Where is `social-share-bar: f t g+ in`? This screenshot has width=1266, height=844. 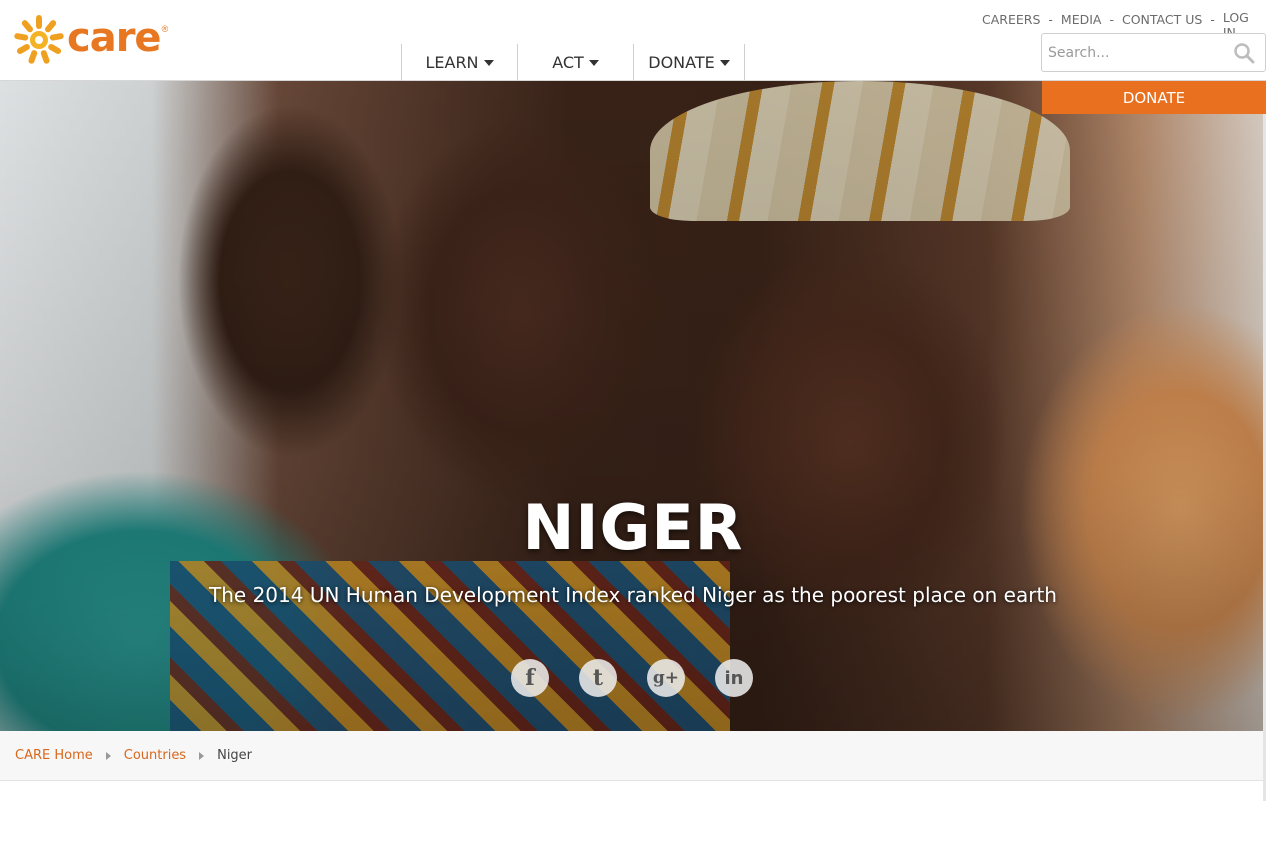
social-share-bar: f t g+ in is located at coordinates (632, 678).